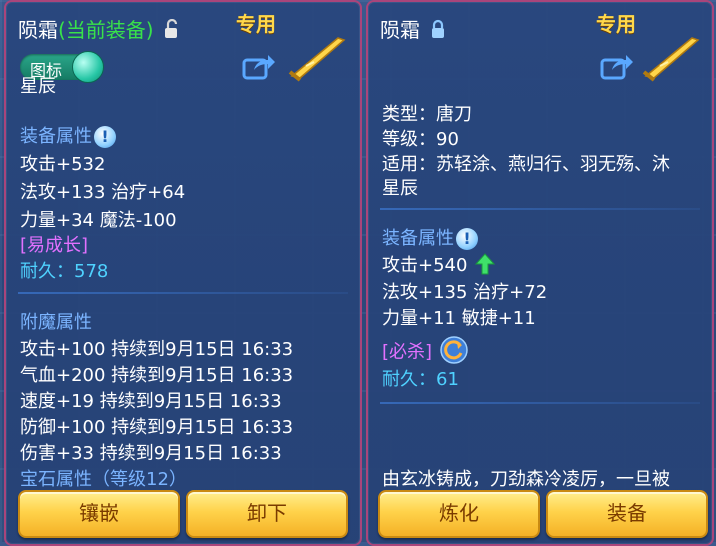 The height and width of the screenshot is (546, 716). Describe the element at coordinates (420, 379) in the screenshot. I see `durability: 耐久：61` at that location.